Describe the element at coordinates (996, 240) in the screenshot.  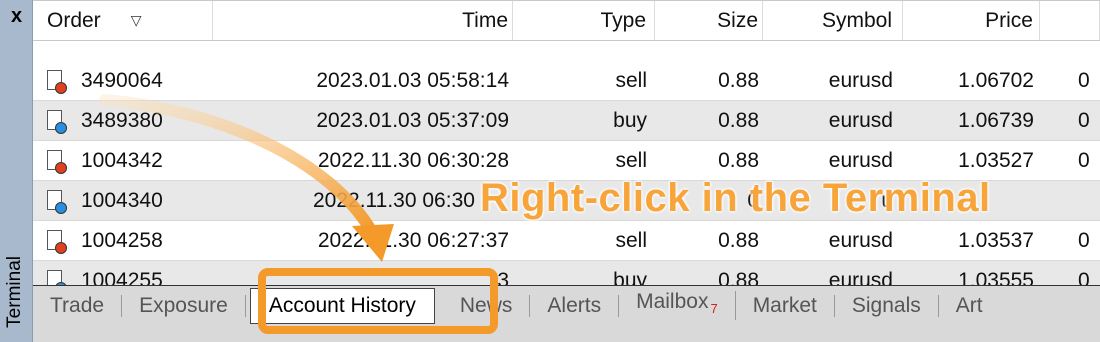
I see `price-cell: 1.03537` at that location.